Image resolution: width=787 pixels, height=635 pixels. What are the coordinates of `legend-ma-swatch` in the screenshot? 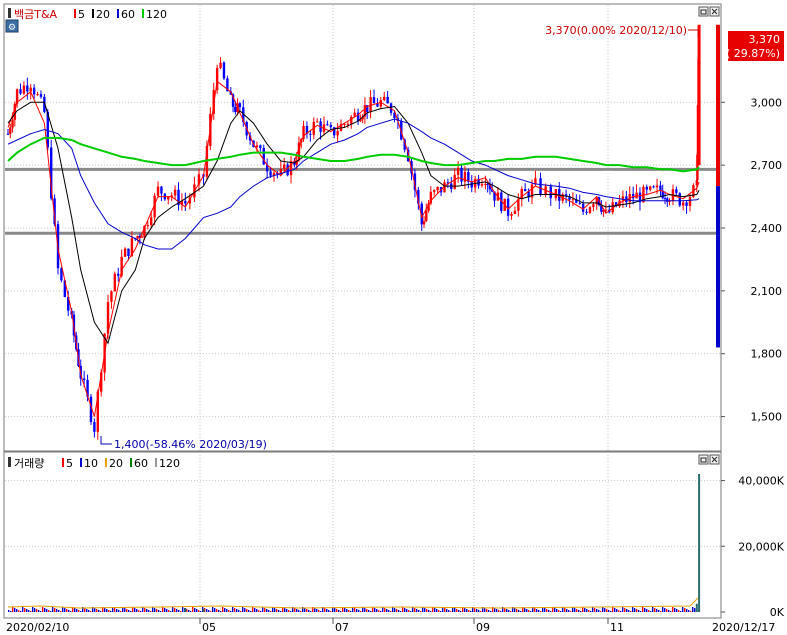 It's located at (93, 13).